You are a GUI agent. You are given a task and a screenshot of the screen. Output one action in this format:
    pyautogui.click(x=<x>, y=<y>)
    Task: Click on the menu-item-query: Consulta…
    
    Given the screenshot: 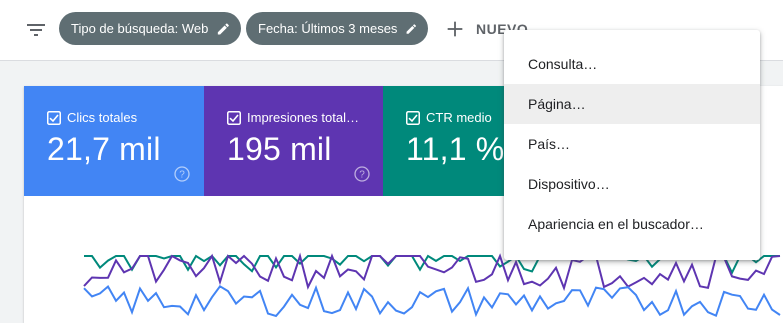 What is the action you would take?
    pyautogui.click(x=632, y=64)
    